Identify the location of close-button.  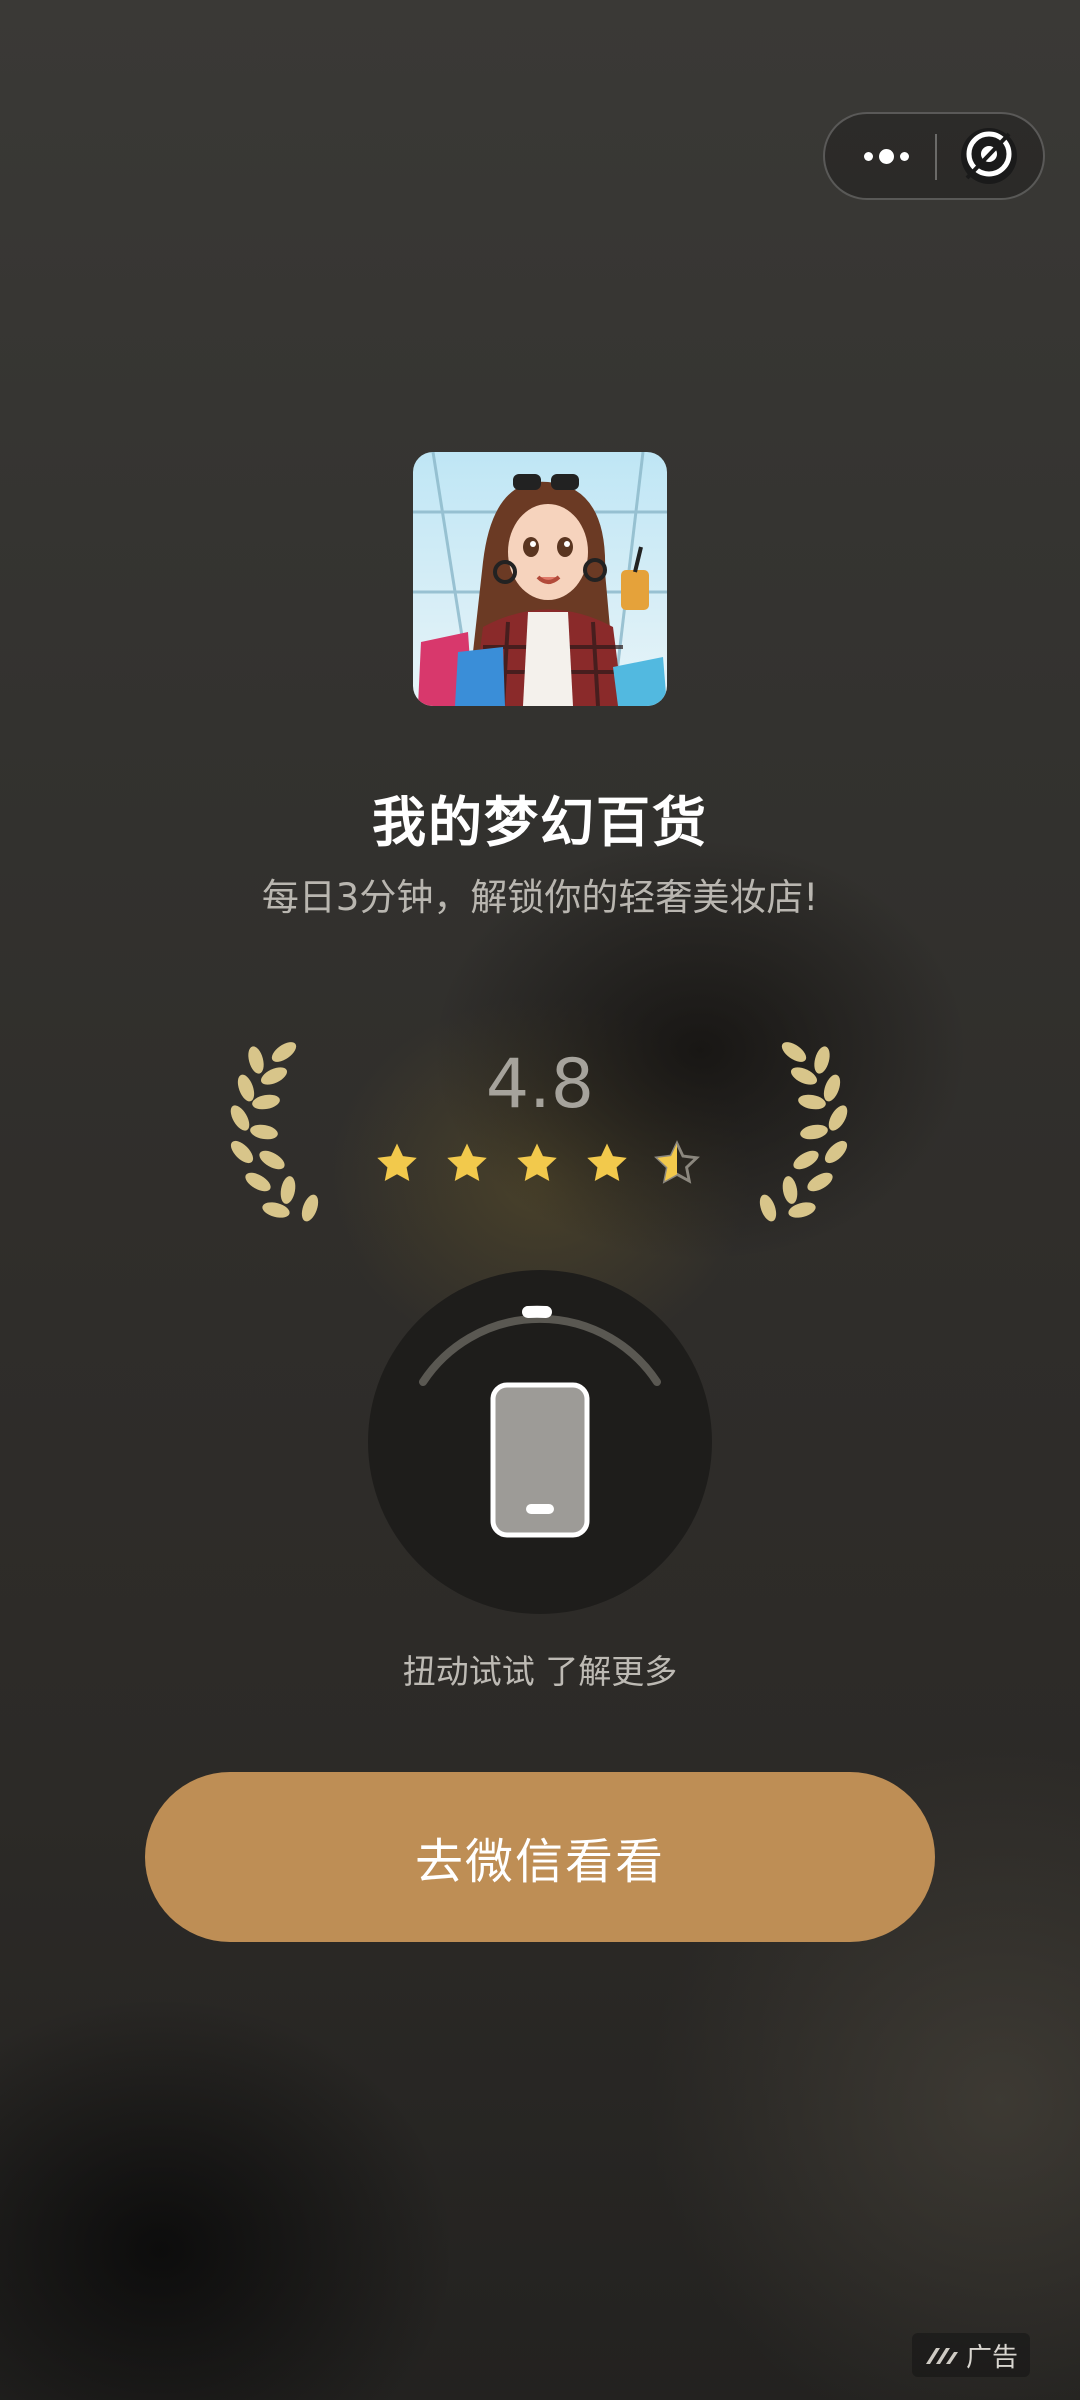
(989, 156).